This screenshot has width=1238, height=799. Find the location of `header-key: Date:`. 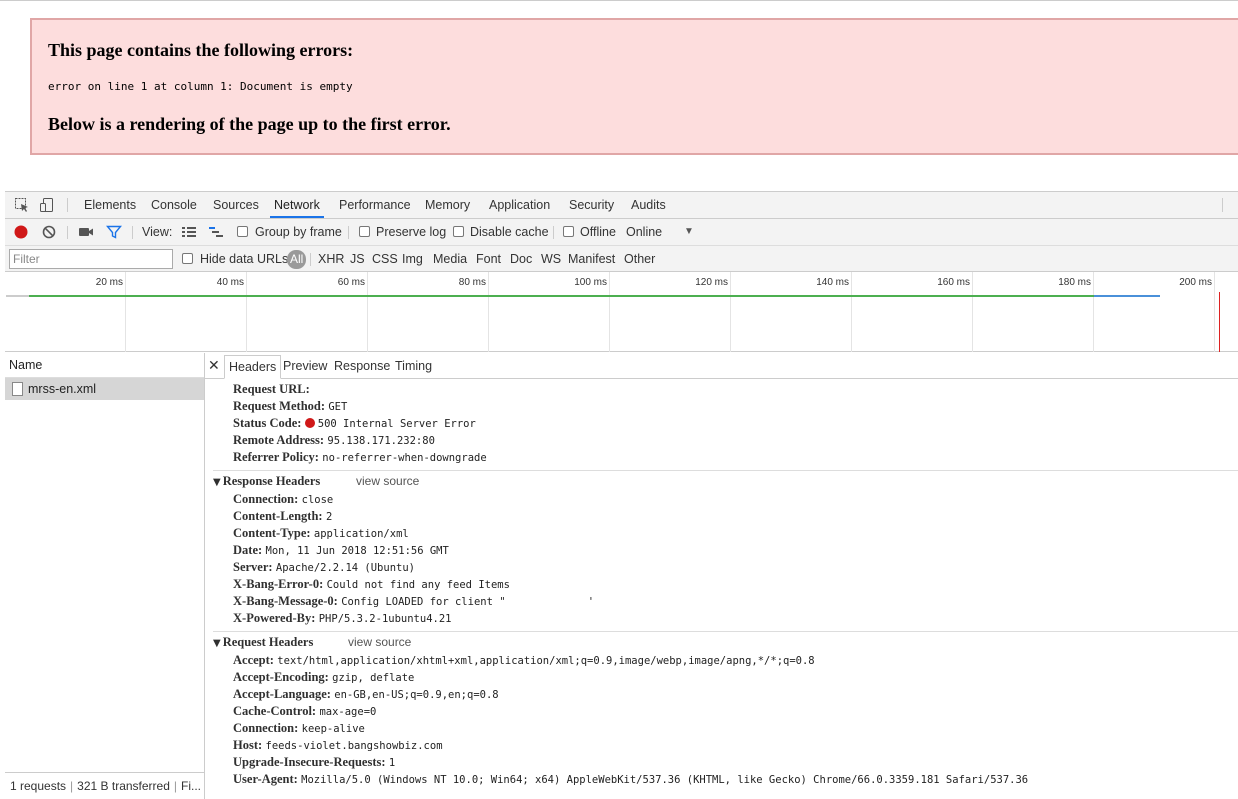

header-key: Date: is located at coordinates (248, 550).